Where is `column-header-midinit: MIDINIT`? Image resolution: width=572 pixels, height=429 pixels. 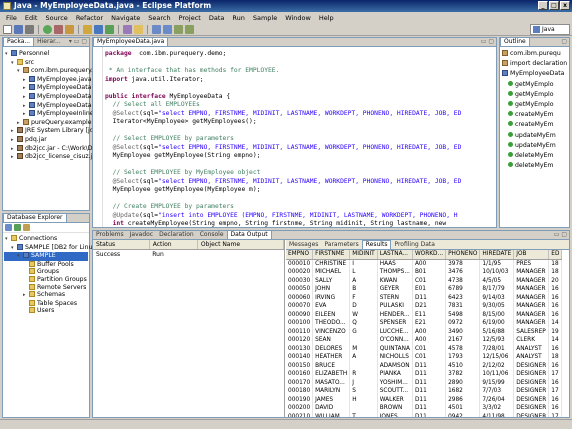
column-header-midinit: MIDINIT is located at coordinates (363, 255).